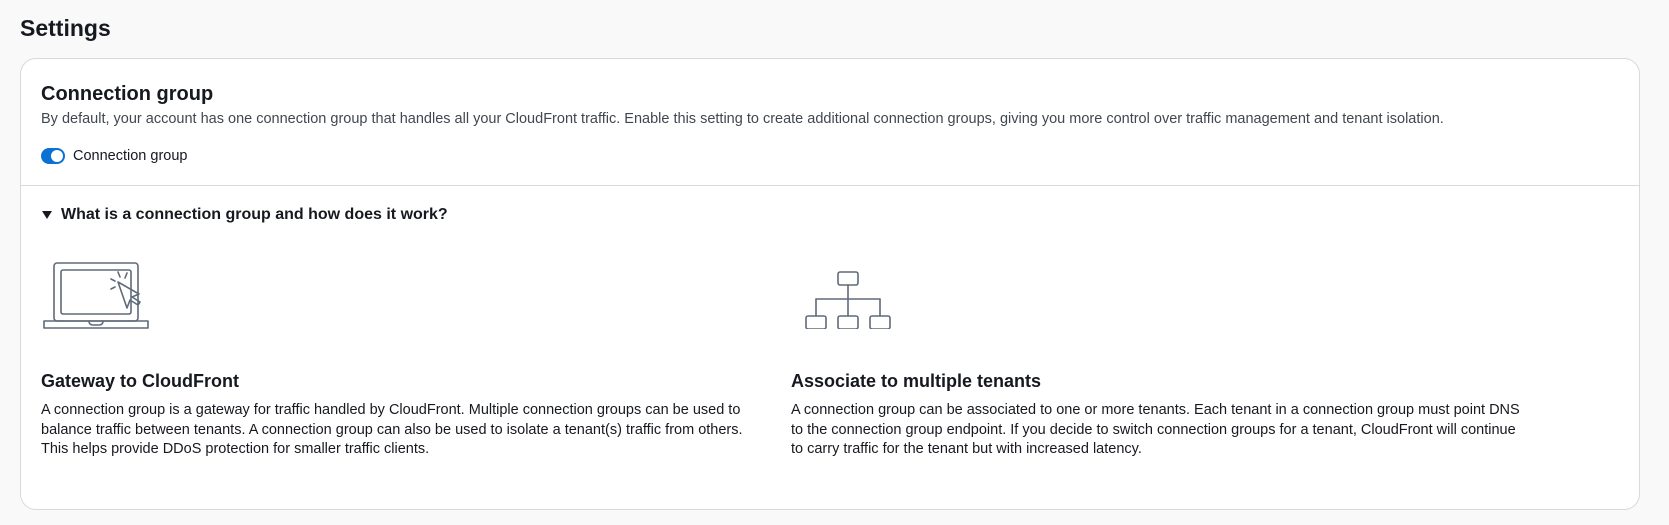 The image size is (1669, 525). Describe the element at coordinates (127, 94) in the screenshot. I see `section-title: Connection group` at that location.